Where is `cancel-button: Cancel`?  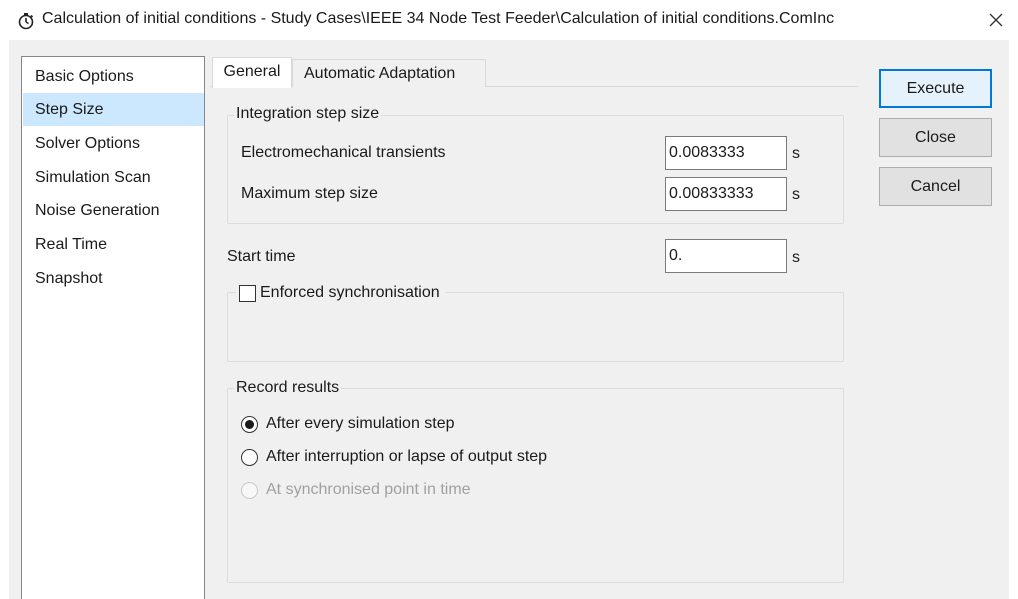 cancel-button: Cancel is located at coordinates (935, 186).